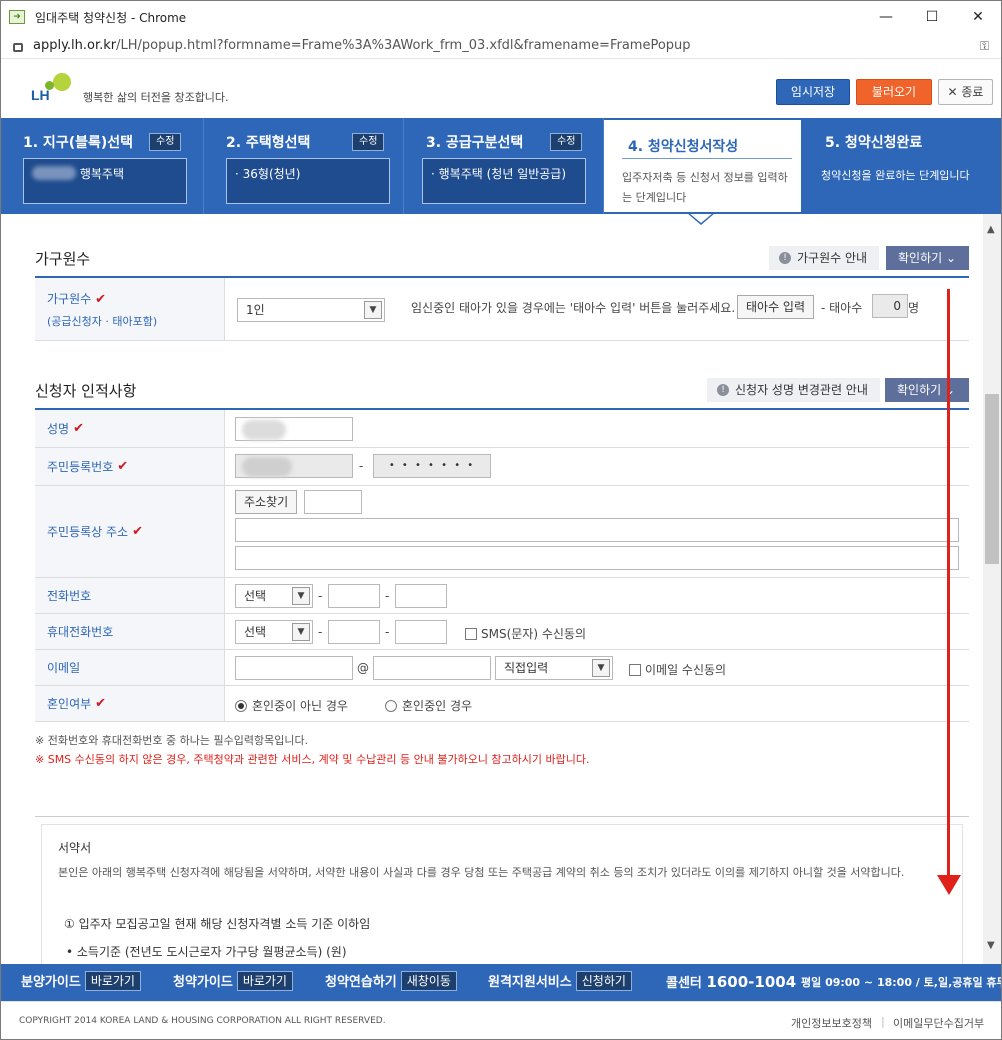 This screenshot has height=1040, width=1002. Describe the element at coordinates (86, 391) in the screenshot. I see `applicant-section-title: 신청자 인적사항` at that location.